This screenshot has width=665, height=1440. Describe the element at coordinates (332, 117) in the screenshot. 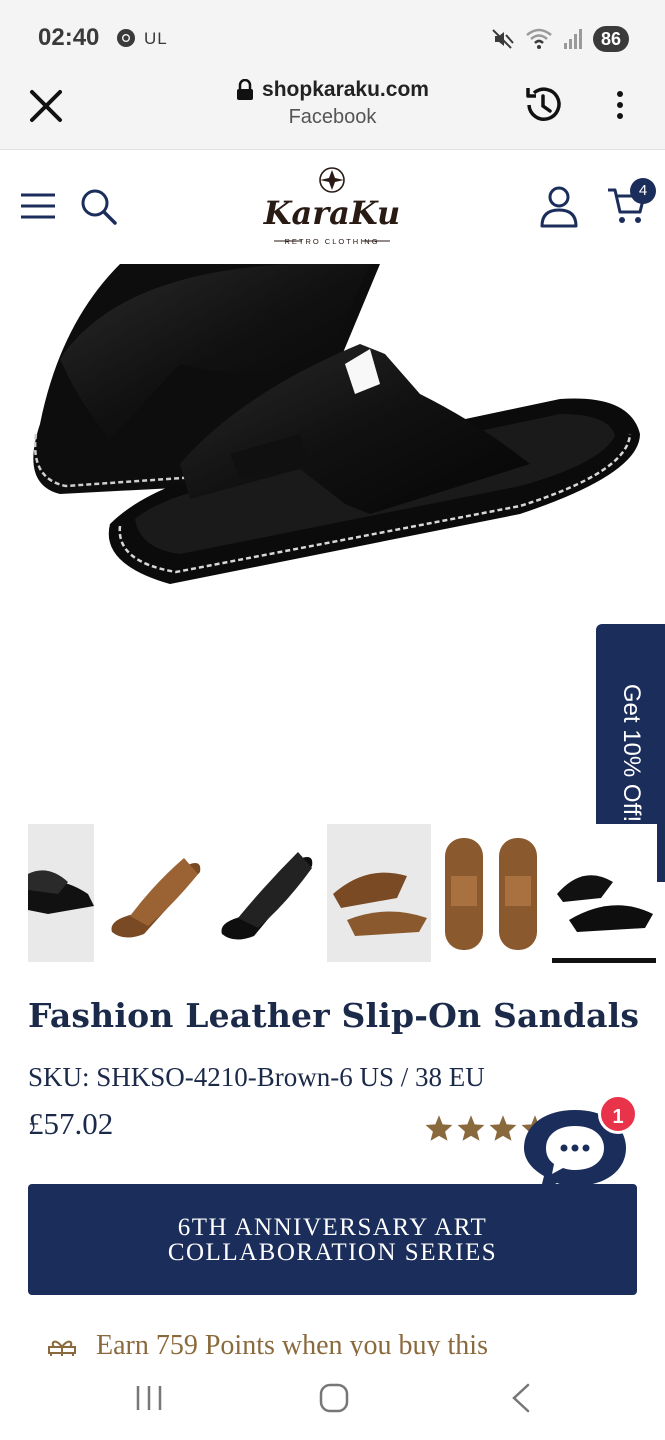

I see `url-subtitle: Facebook` at that location.